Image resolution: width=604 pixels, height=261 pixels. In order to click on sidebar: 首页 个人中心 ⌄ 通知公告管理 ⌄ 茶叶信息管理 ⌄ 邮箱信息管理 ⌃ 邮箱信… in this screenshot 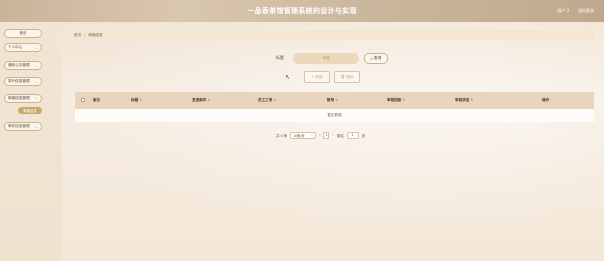, I will do `click(31, 141)`.